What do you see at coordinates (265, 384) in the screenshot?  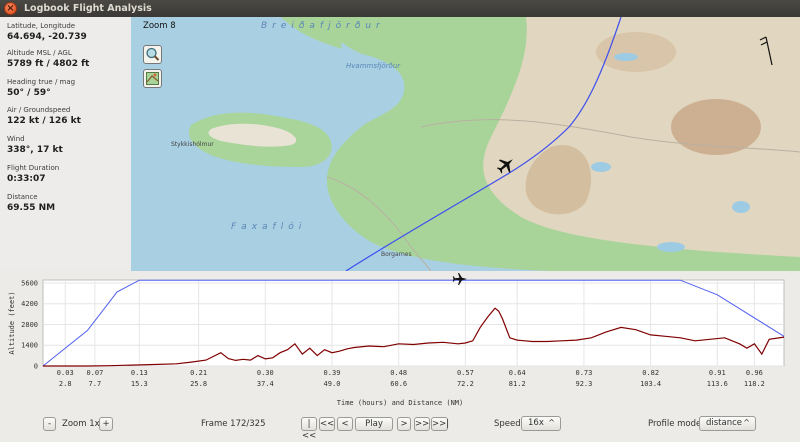 I see `distance-tick-label: 37.4` at bounding box center [265, 384].